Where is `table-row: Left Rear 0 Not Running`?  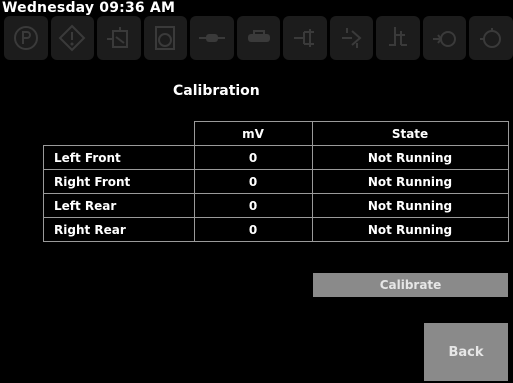
table-row: Left Rear 0 Not Running is located at coordinates (276, 205).